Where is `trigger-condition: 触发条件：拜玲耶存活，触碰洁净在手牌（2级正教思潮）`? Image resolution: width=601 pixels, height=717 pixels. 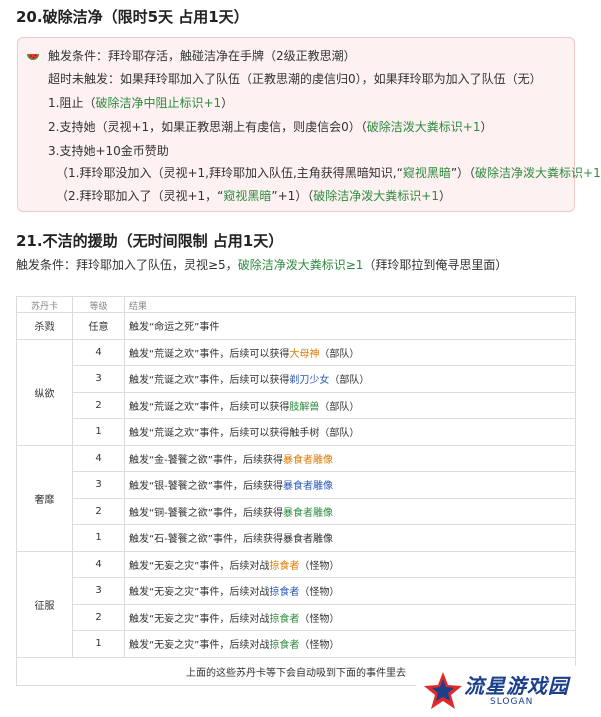
trigger-condition: 触发条件：拜玲耶存活，触碰洁净在手牌（2级正教思潮） is located at coordinates (202, 56).